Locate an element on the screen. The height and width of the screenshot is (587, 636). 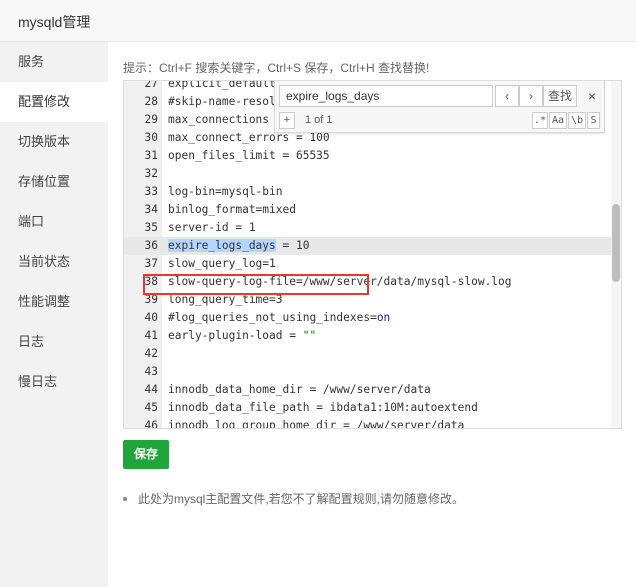
line-number: 37 is located at coordinates (151, 263).